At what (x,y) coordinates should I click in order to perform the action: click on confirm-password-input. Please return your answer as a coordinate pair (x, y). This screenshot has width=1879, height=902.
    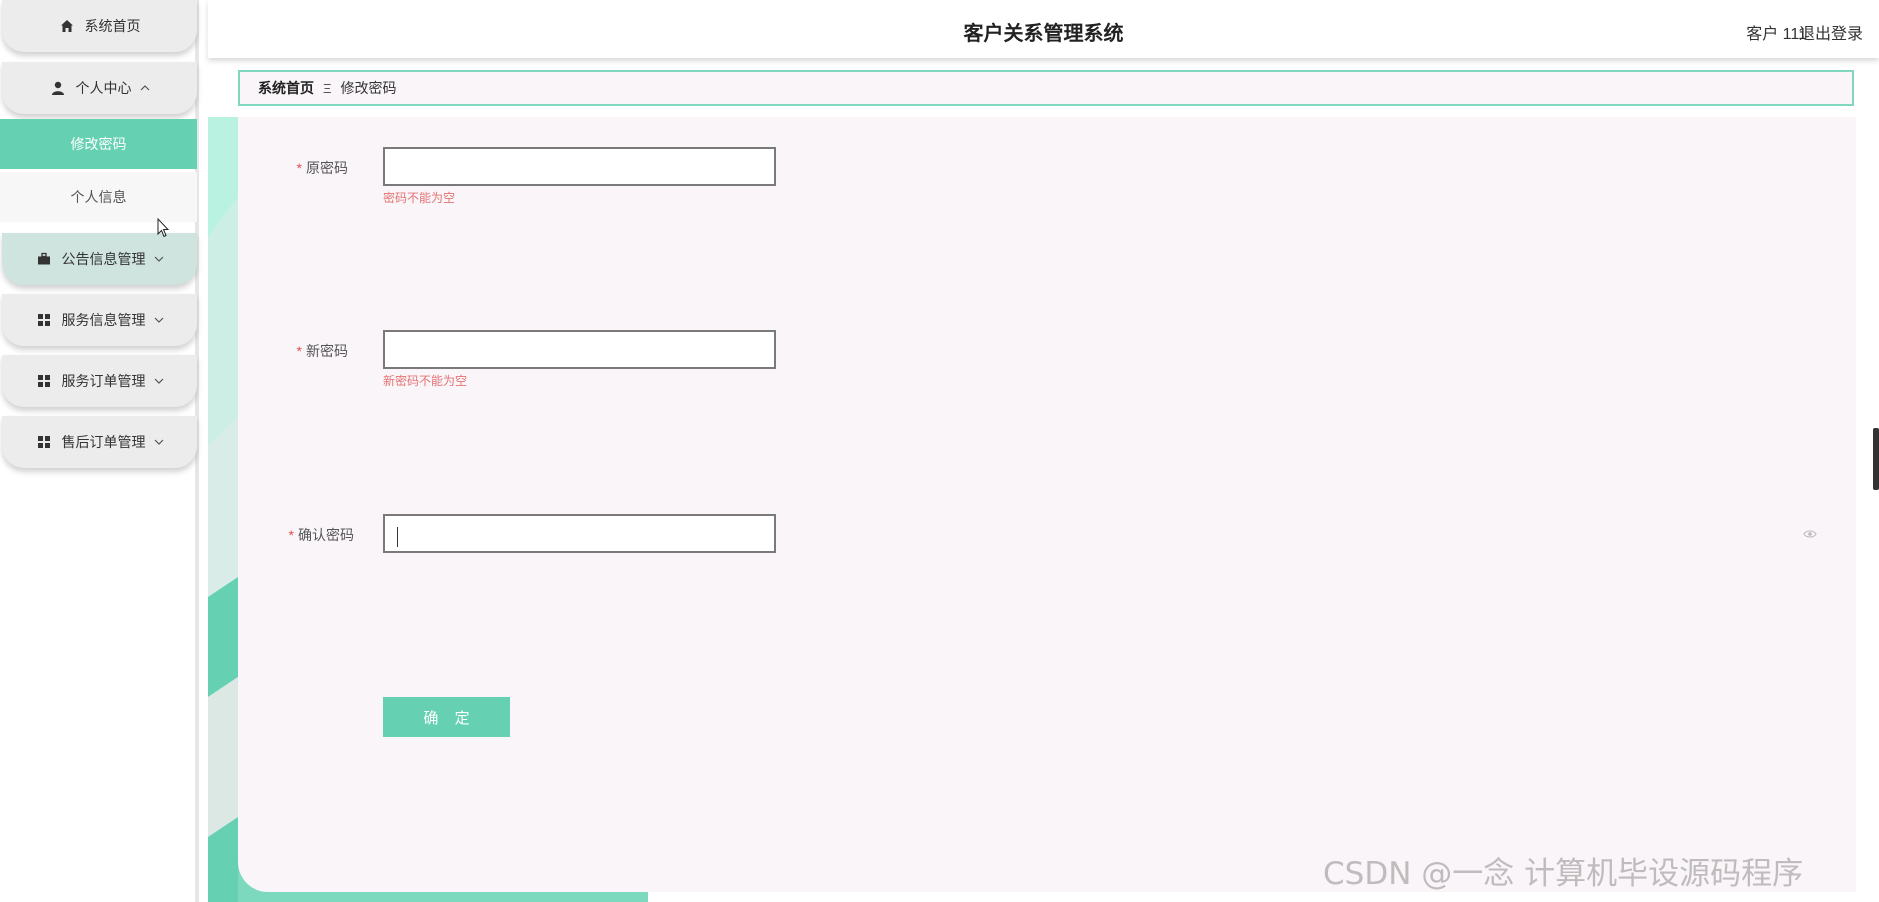
    Looking at the image, I should click on (579, 533).